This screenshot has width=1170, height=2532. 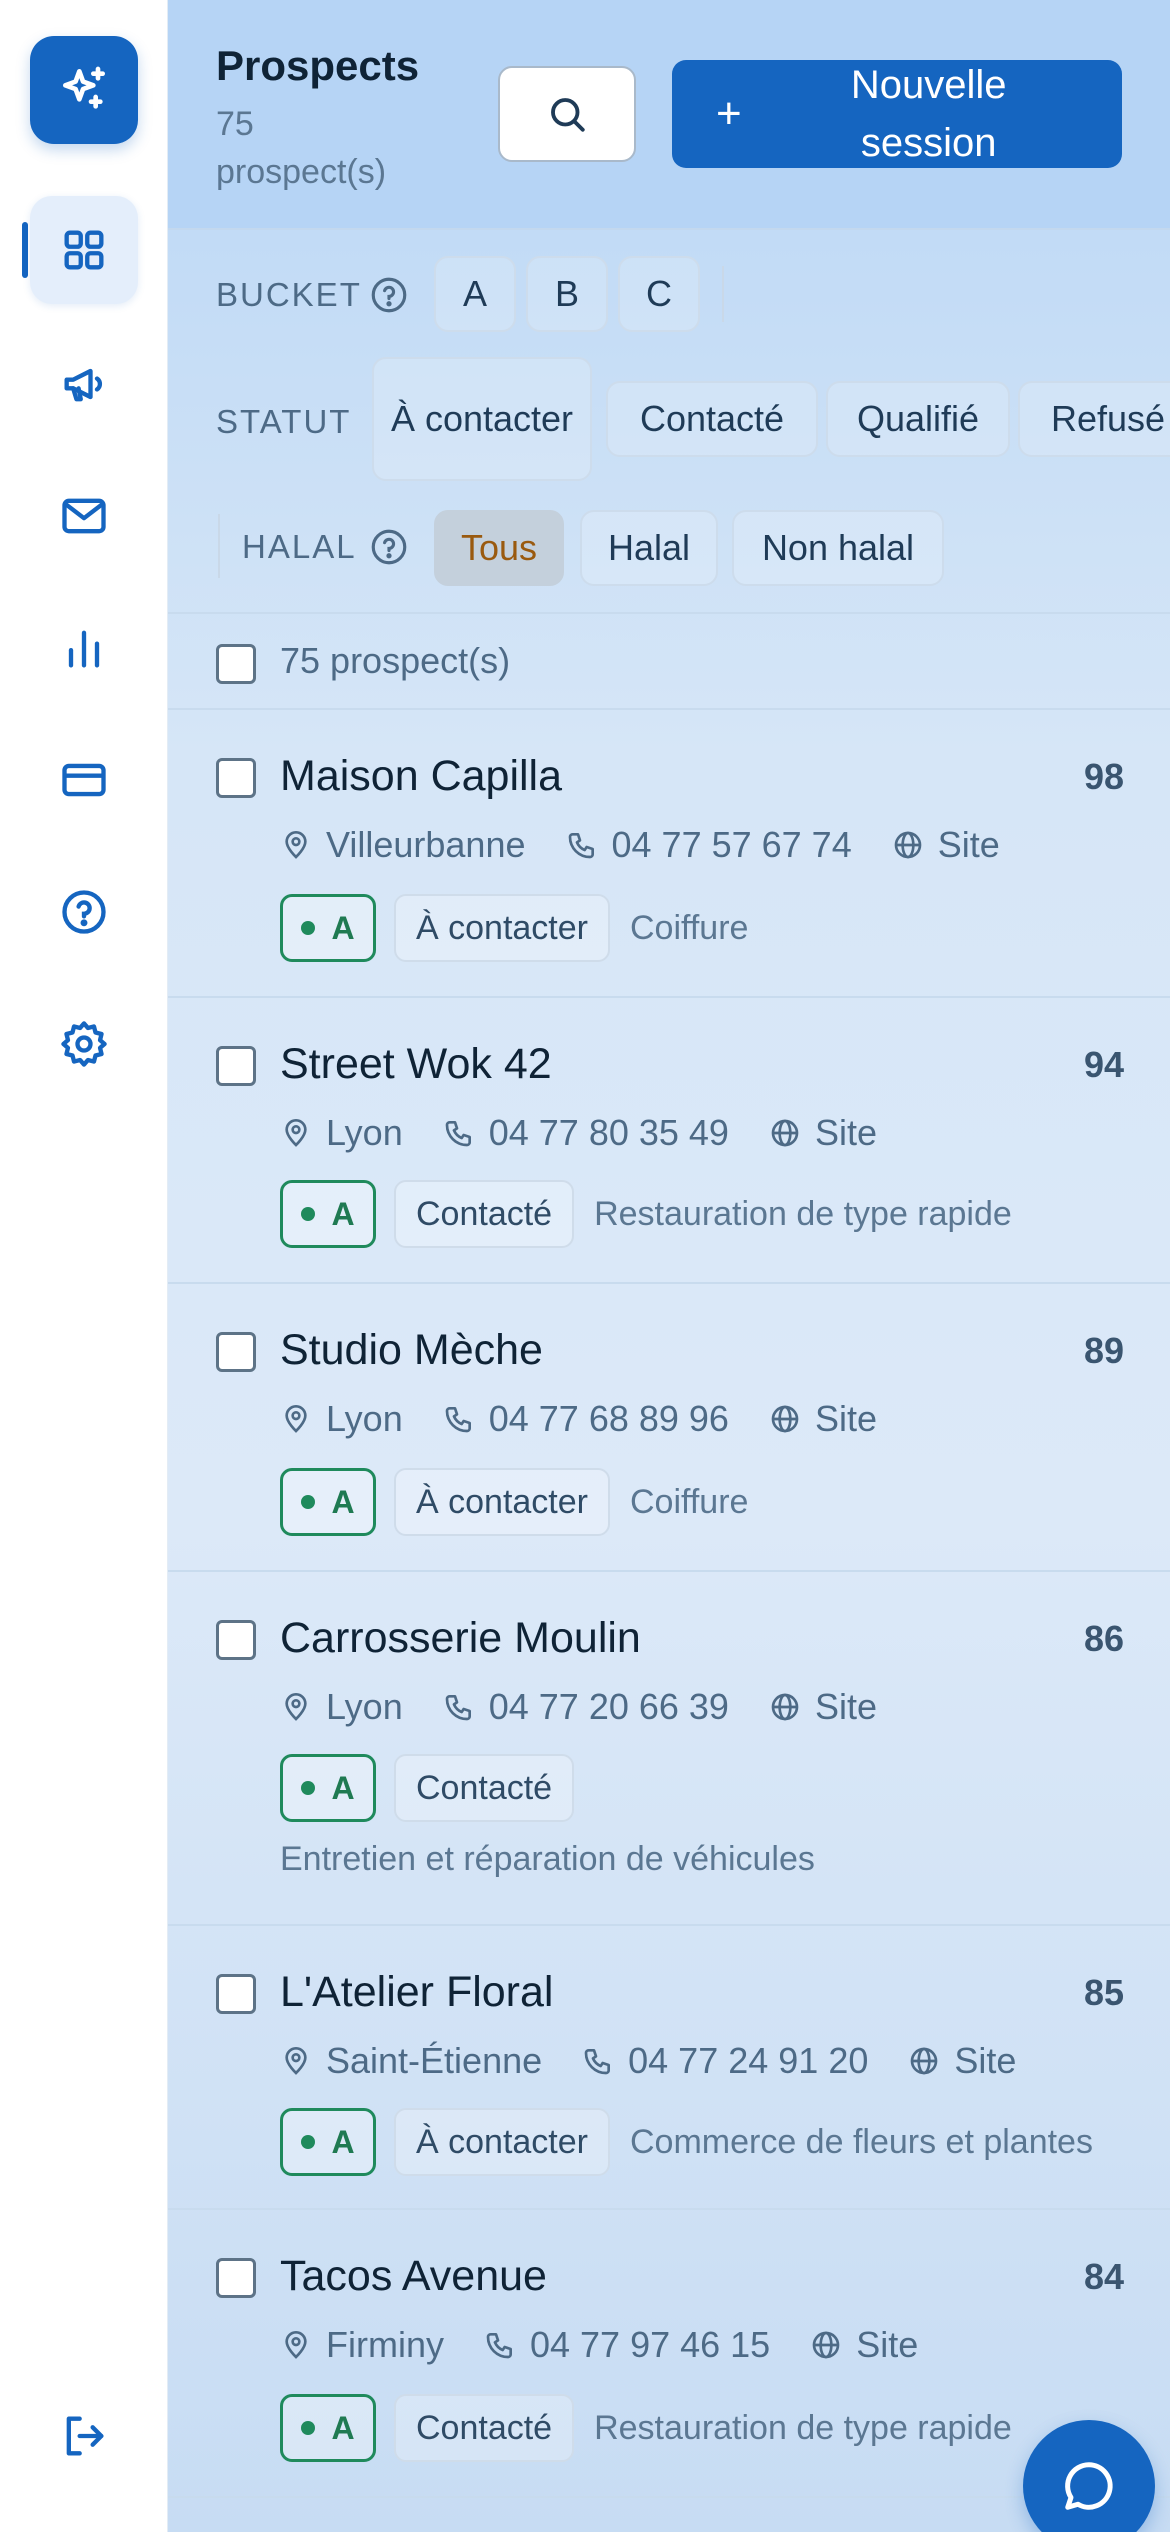 What do you see at coordinates (918, 419) in the screenshot?
I see `status-option-qualified: Qualifié` at bounding box center [918, 419].